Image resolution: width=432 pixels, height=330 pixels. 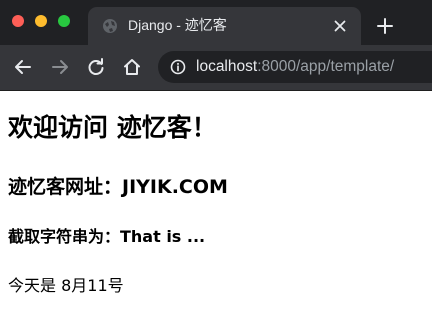 I want to click on home-icon, so click(x=132, y=67).